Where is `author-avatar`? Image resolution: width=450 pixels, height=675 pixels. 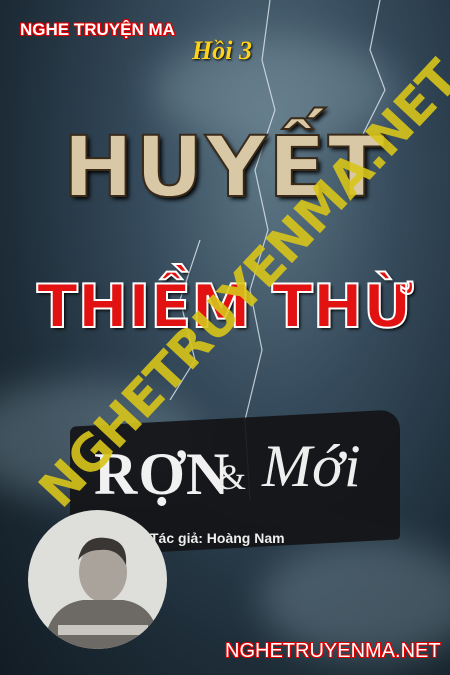
author-avatar is located at coordinates (97, 579).